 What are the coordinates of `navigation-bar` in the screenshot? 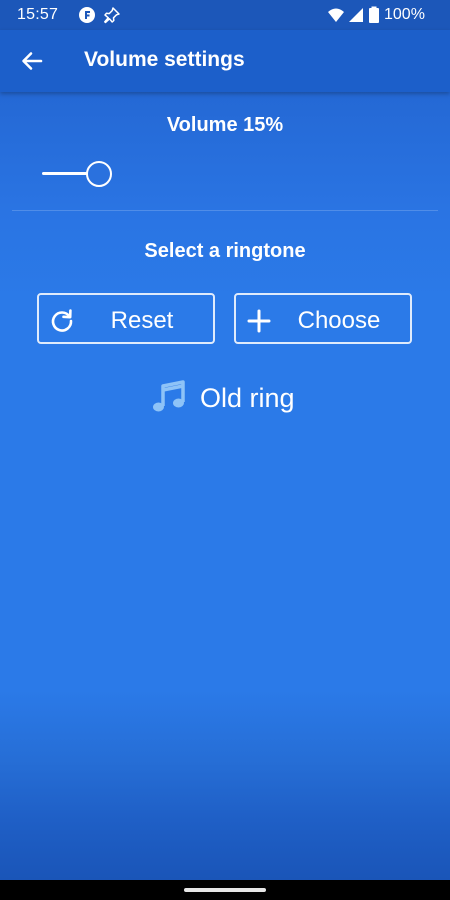 It's located at (225, 890).